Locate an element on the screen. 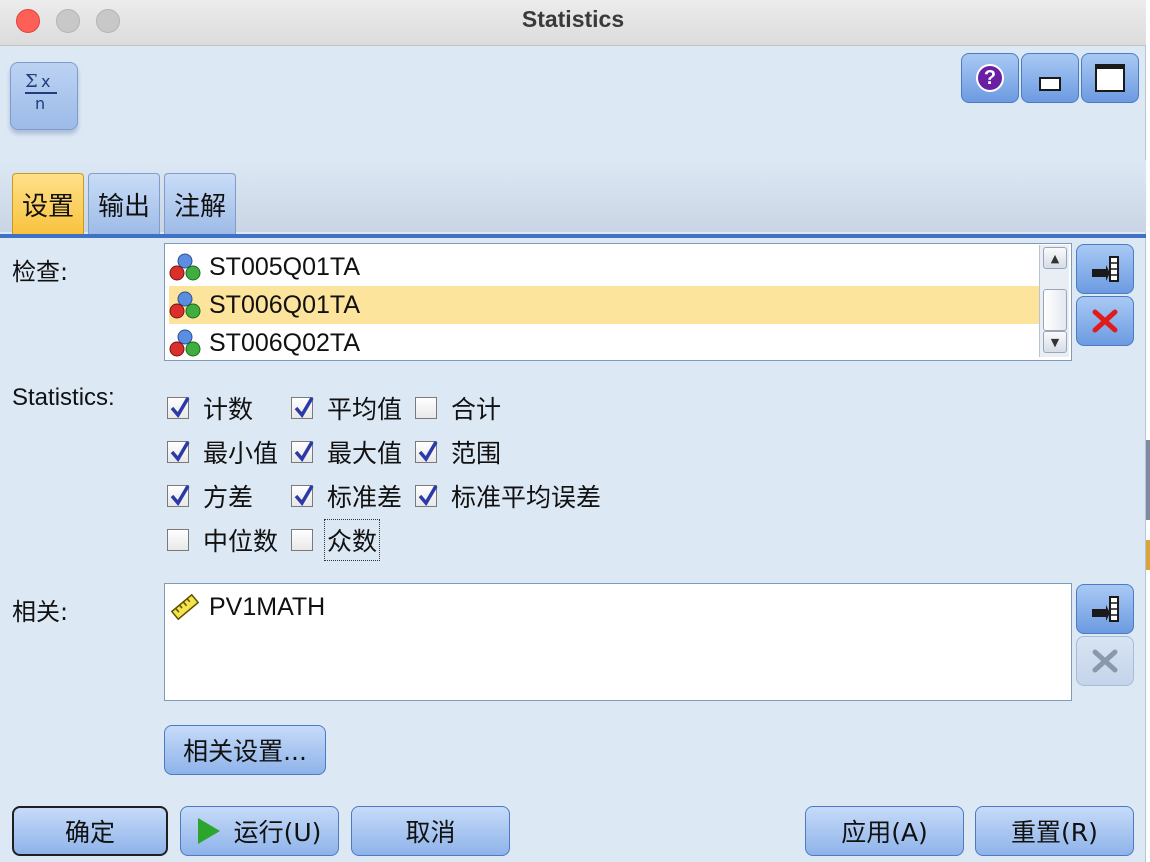 The height and width of the screenshot is (862, 1150). title-bar: Statistics is located at coordinates (573, 23).